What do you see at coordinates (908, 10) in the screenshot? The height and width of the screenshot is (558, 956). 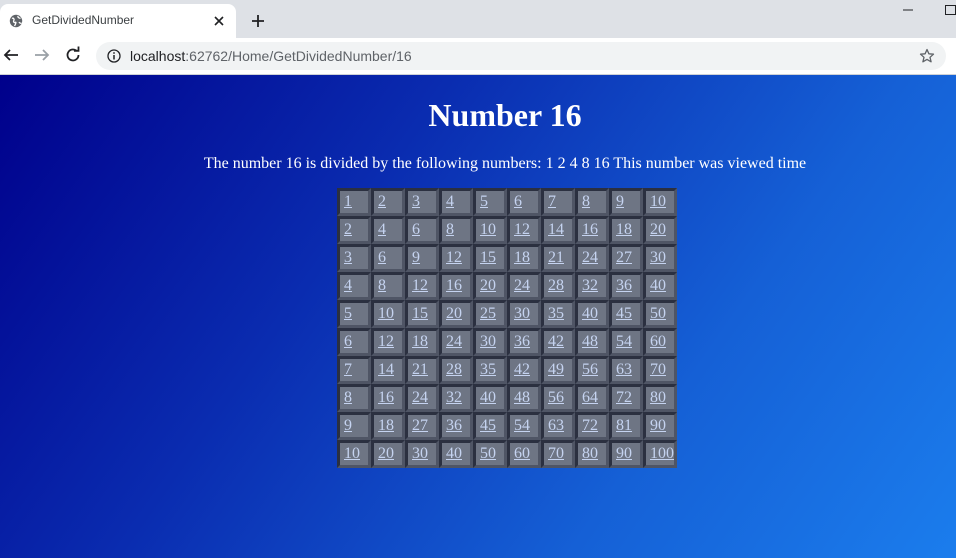 I see `minimize-icon` at bounding box center [908, 10].